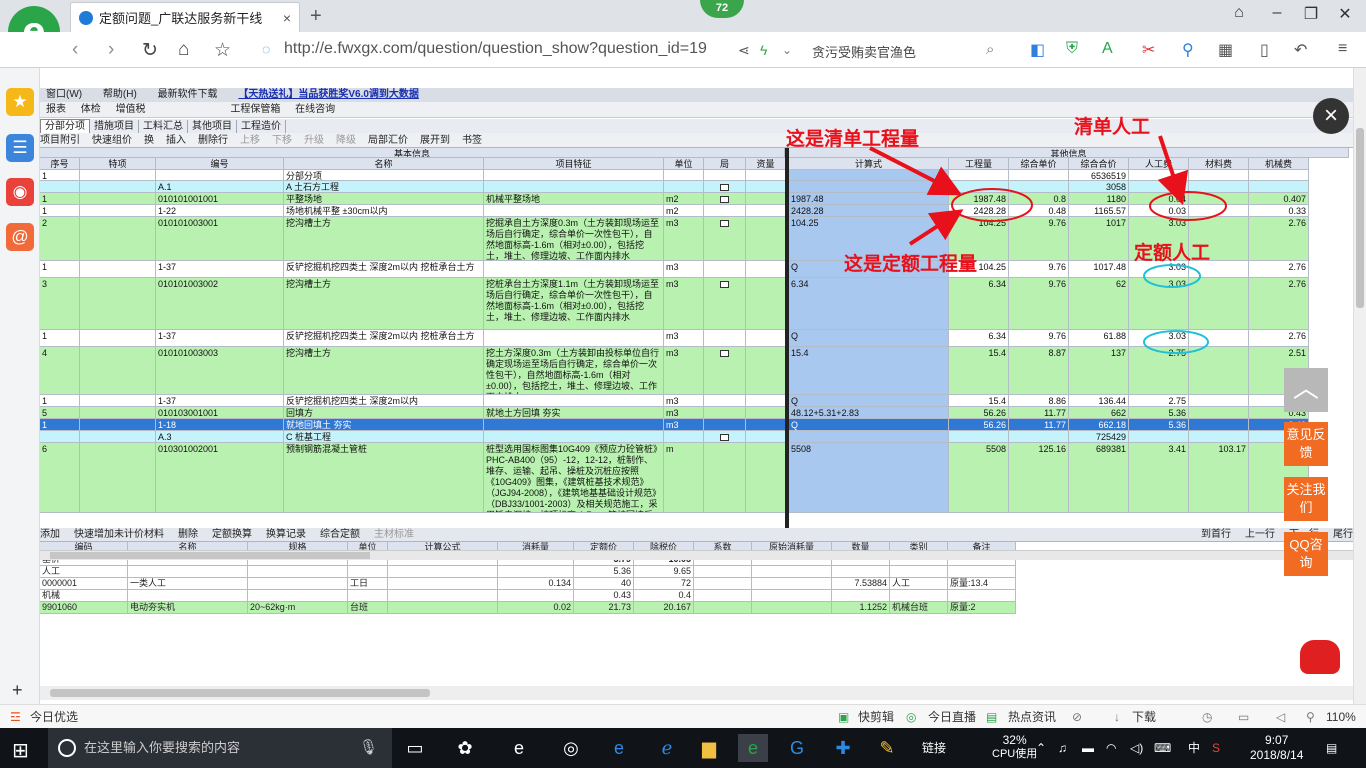 The width and height of the screenshot is (1366, 768). I want to click on plus-app-icon: ✚, so click(843, 748).